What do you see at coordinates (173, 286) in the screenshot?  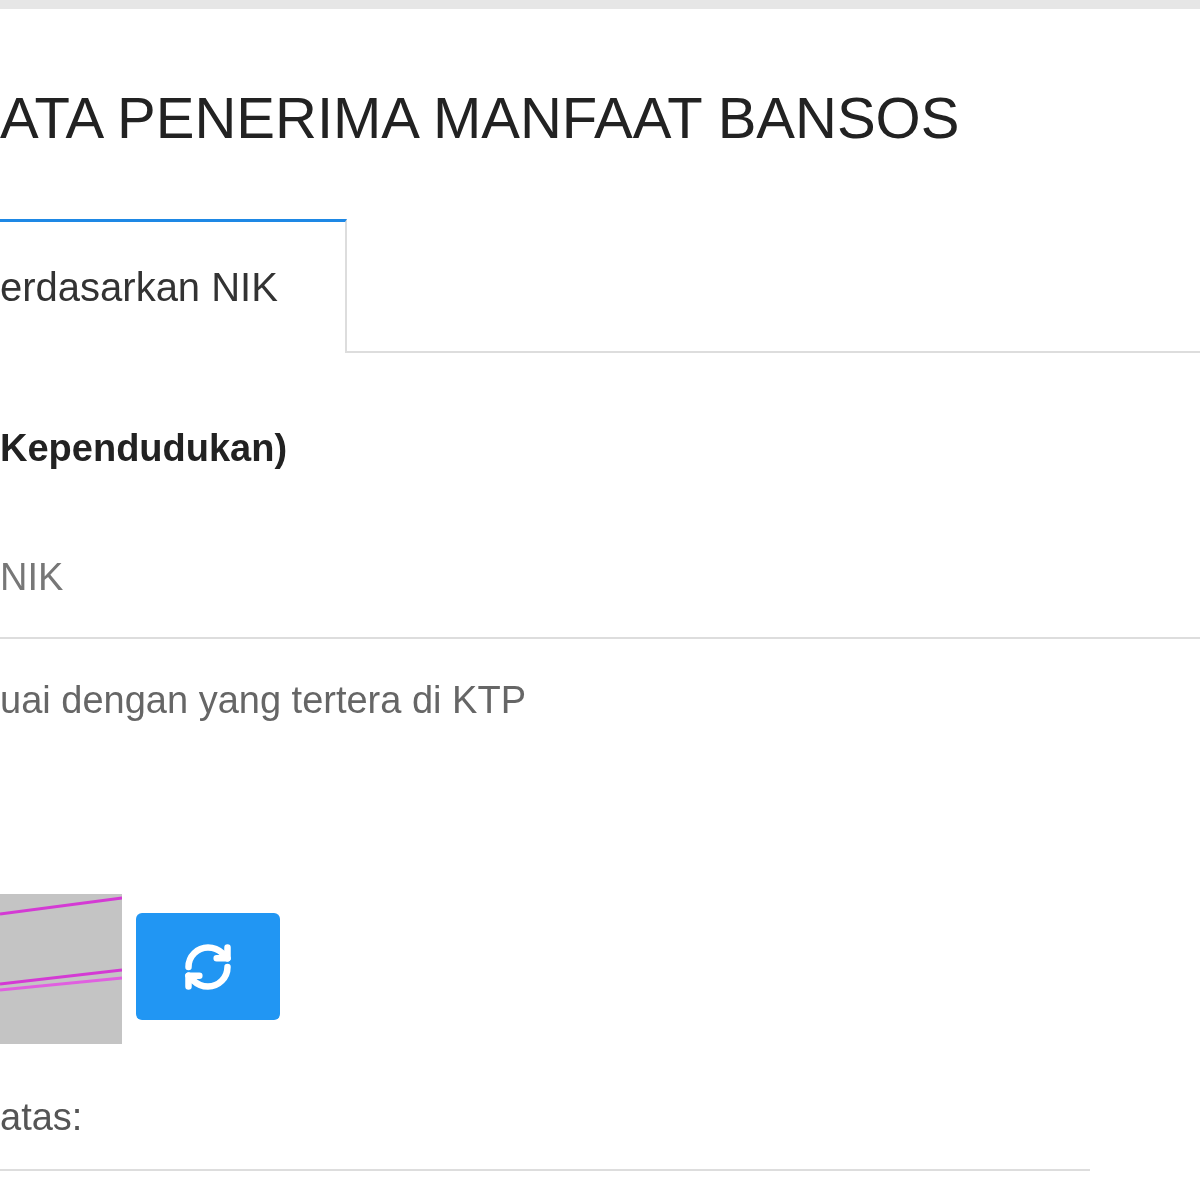 I see `tab: erdasarkan NIK` at bounding box center [173, 286].